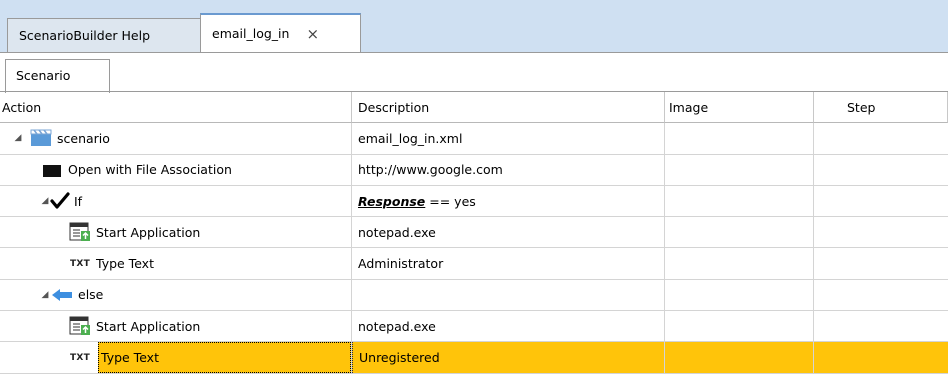 This screenshot has height=375, width=948. What do you see at coordinates (881, 108) in the screenshot?
I see `column-header-step: Step` at bounding box center [881, 108].